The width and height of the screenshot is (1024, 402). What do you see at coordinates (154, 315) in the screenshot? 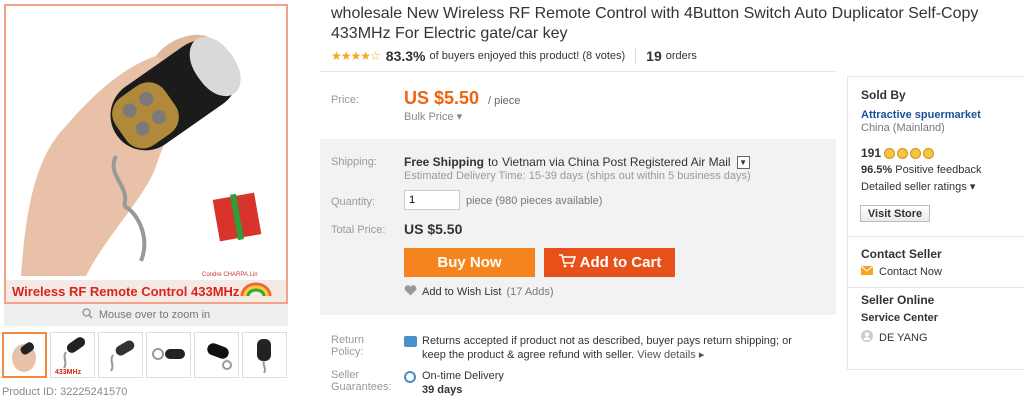
I see `zoom-hint-text: Mouse over to zoom in` at bounding box center [154, 315].